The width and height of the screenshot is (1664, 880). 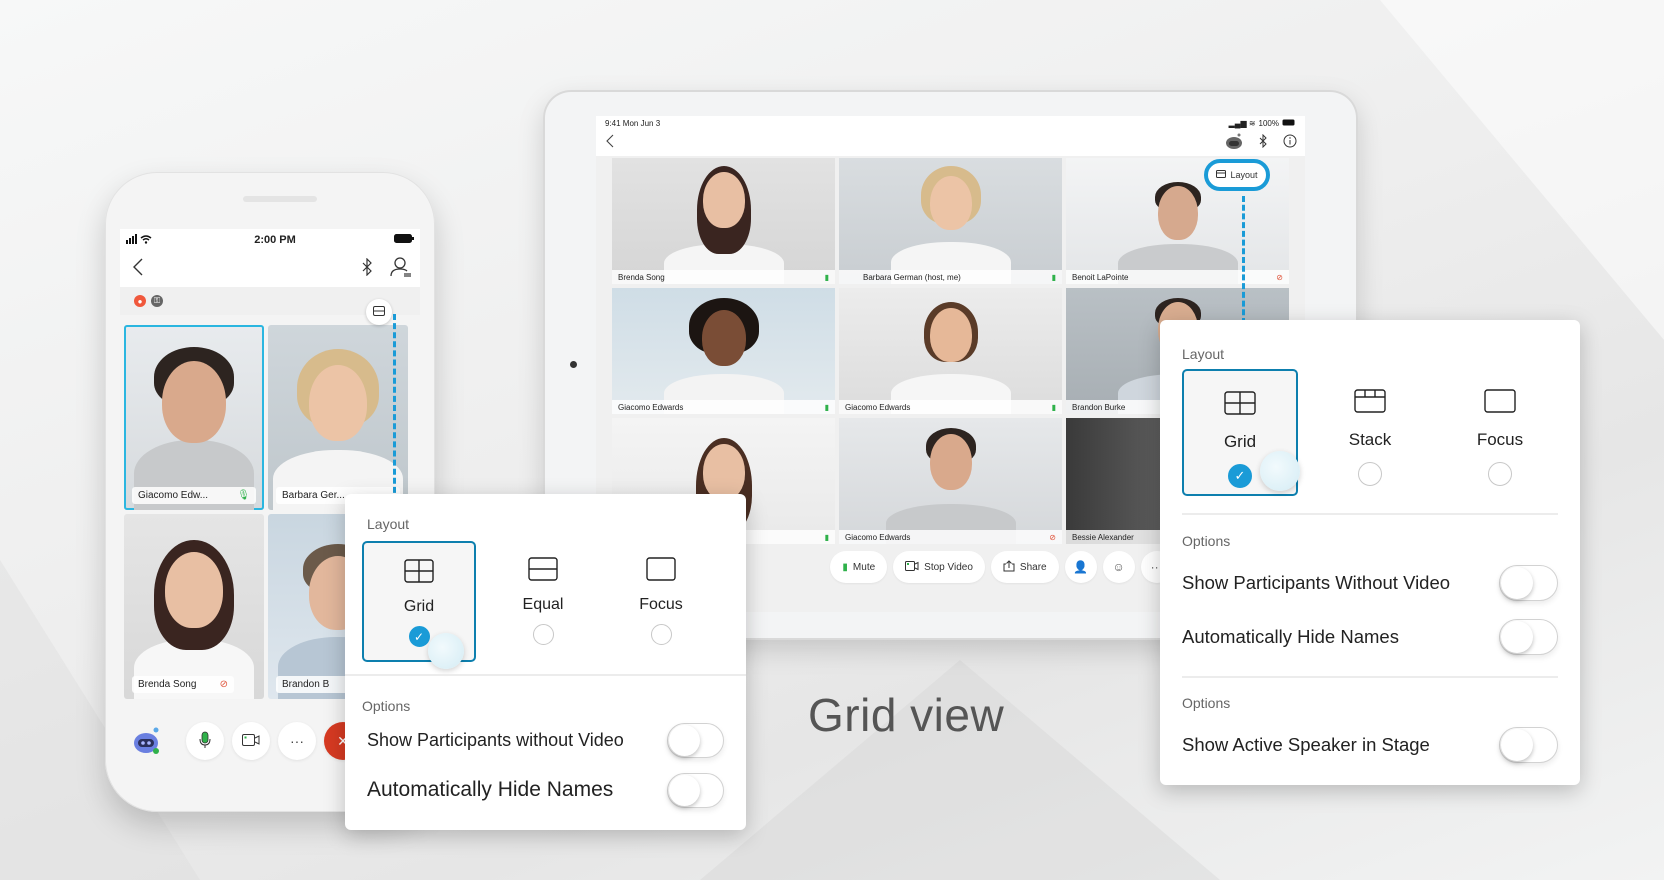 I want to click on video-tile: Giacomo Edwards ⊘, so click(x=950, y=481).